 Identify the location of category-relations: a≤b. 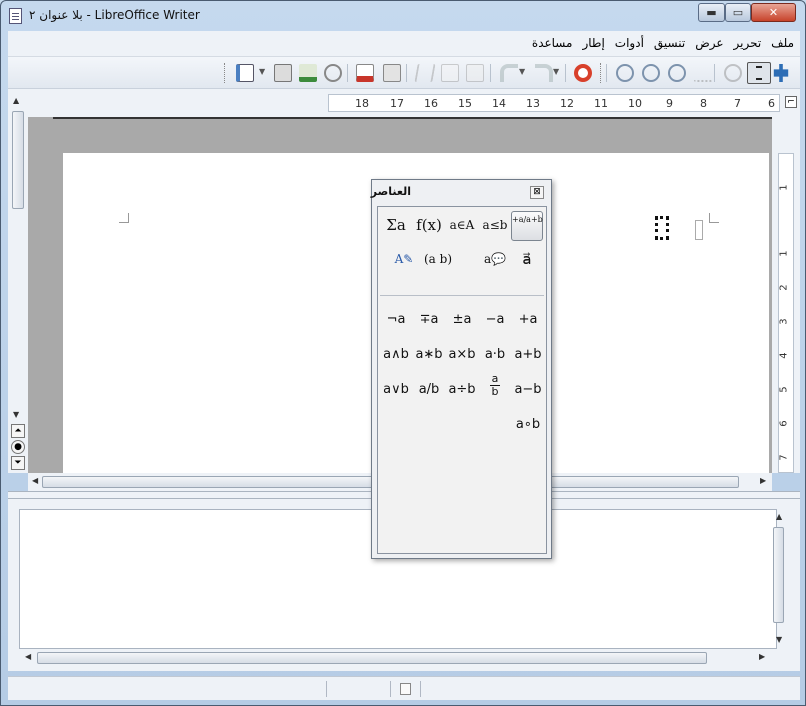
(495, 226).